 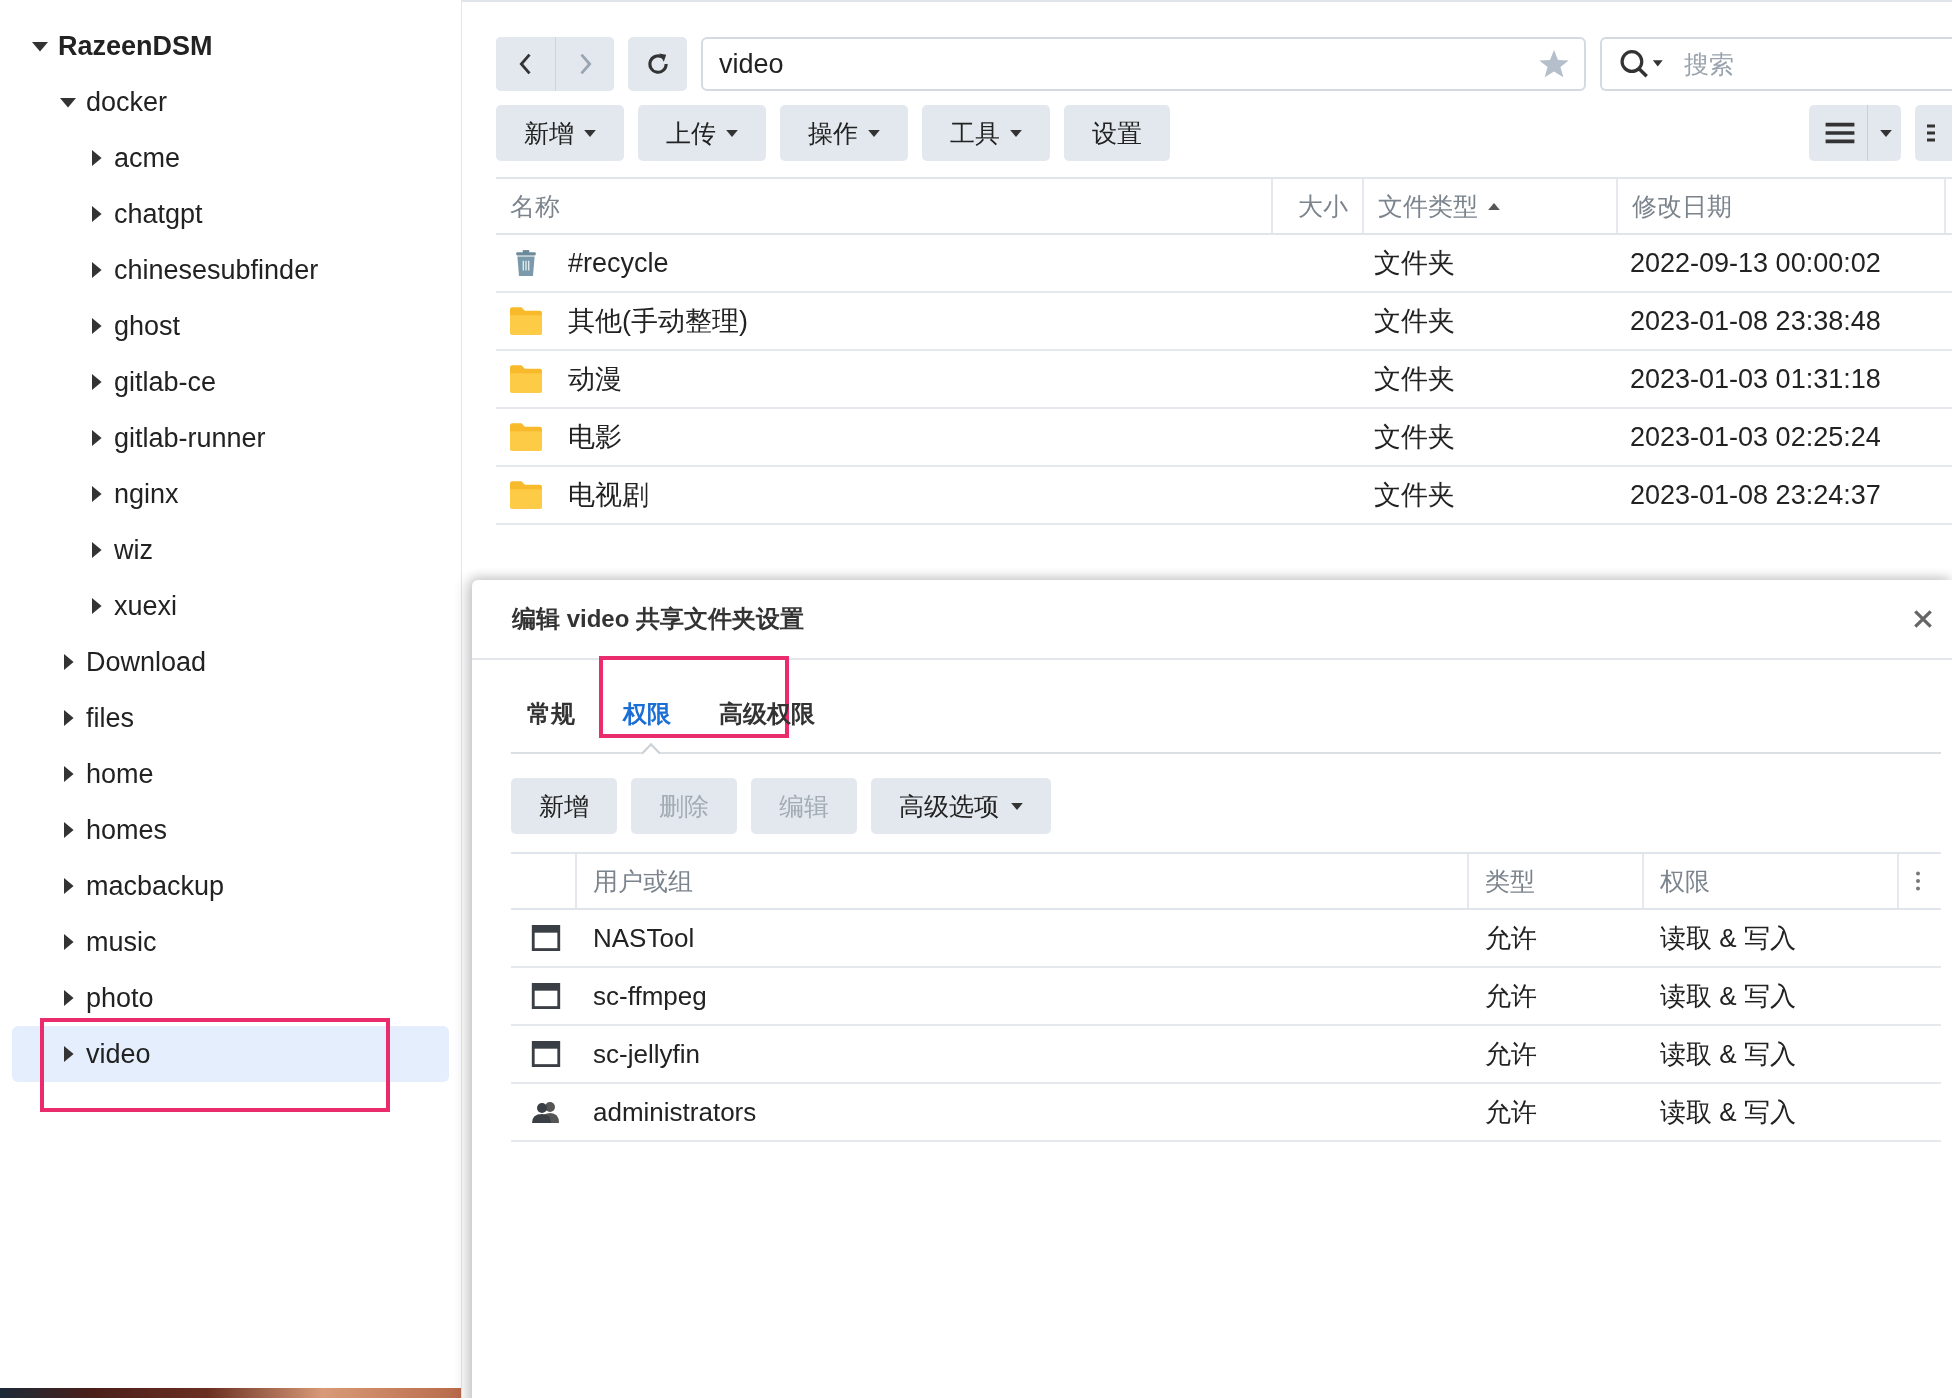 I want to click on star-icon, so click(x=1554, y=64).